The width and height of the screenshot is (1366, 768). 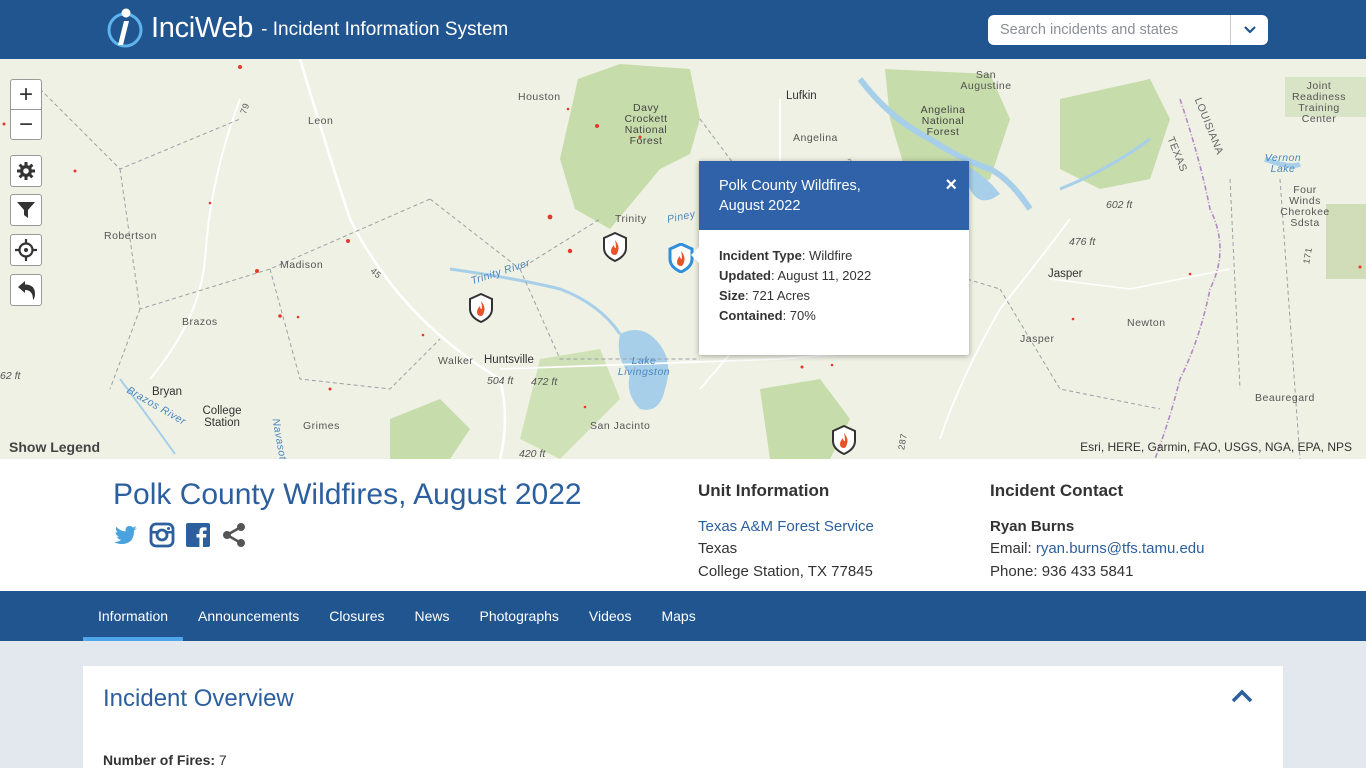 What do you see at coordinates (785, 571) in the screenshot?
I see `unit-address: College Station, TX 77845` at bounding box center [785, 571].